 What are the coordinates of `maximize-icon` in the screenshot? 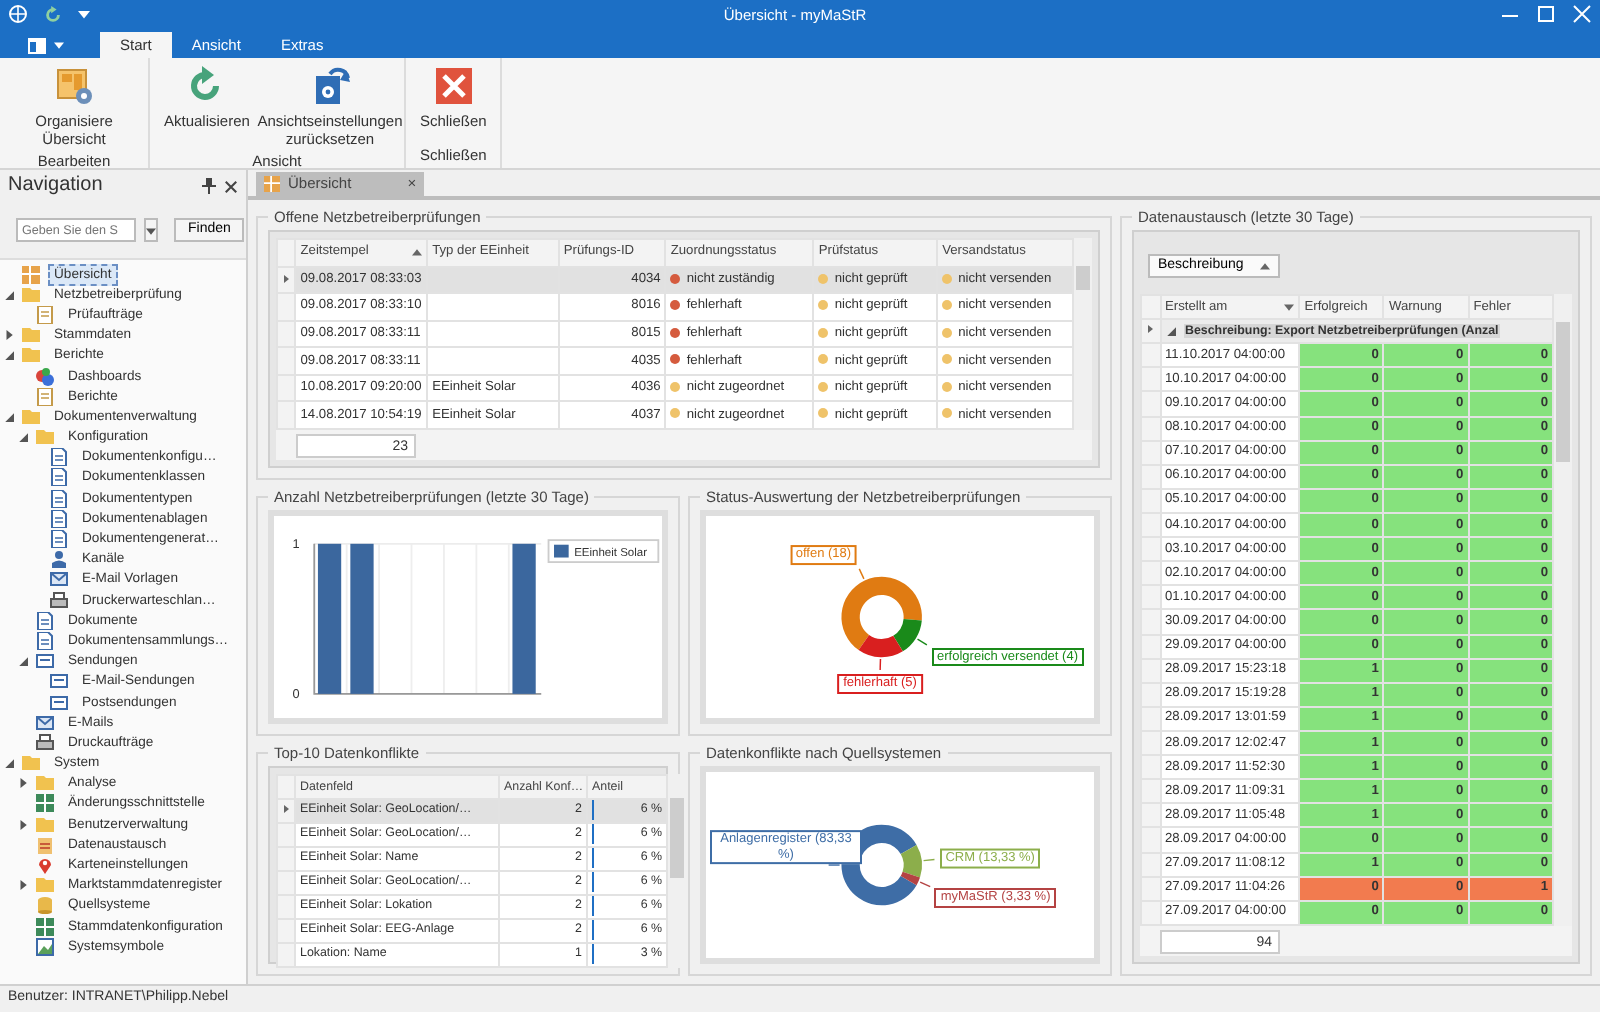 It's located at (1546, 14).